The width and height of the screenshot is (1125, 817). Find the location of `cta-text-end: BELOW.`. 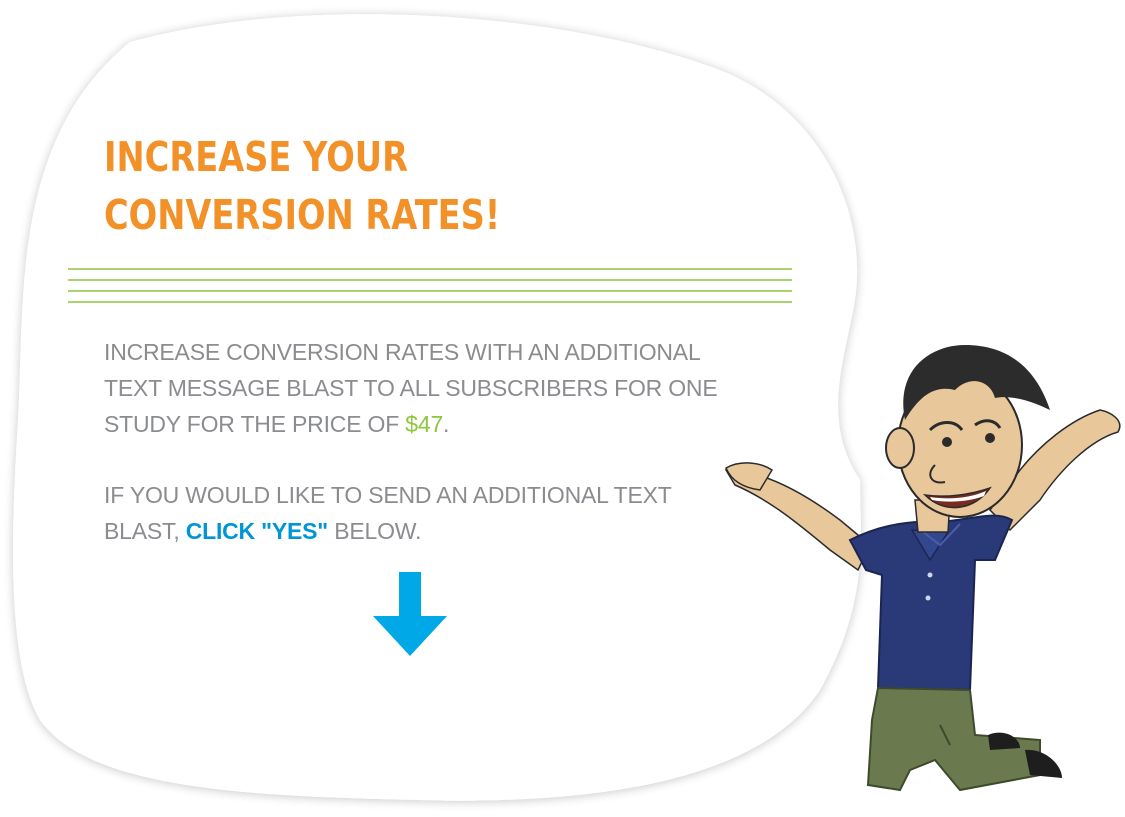

cta-text-end: BELOW. is located at coordinates (375, 531).